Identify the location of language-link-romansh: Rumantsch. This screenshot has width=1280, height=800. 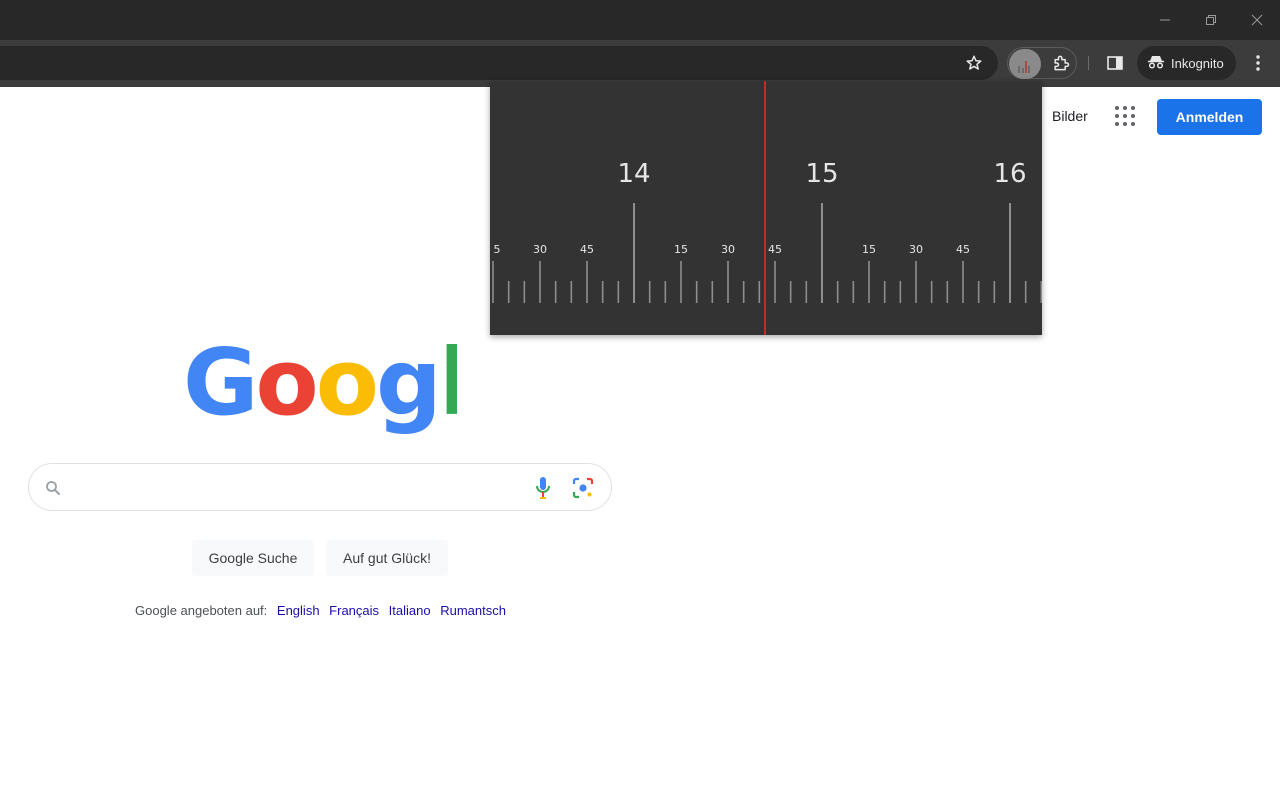
(473, 610).